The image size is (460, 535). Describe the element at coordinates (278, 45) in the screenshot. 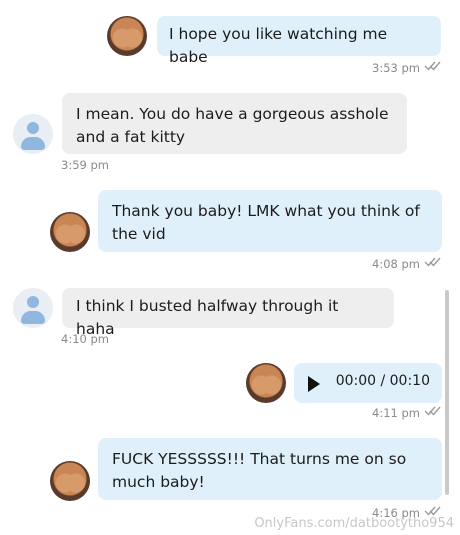

I see `message-text: I hope you like watching me babe` at that location.